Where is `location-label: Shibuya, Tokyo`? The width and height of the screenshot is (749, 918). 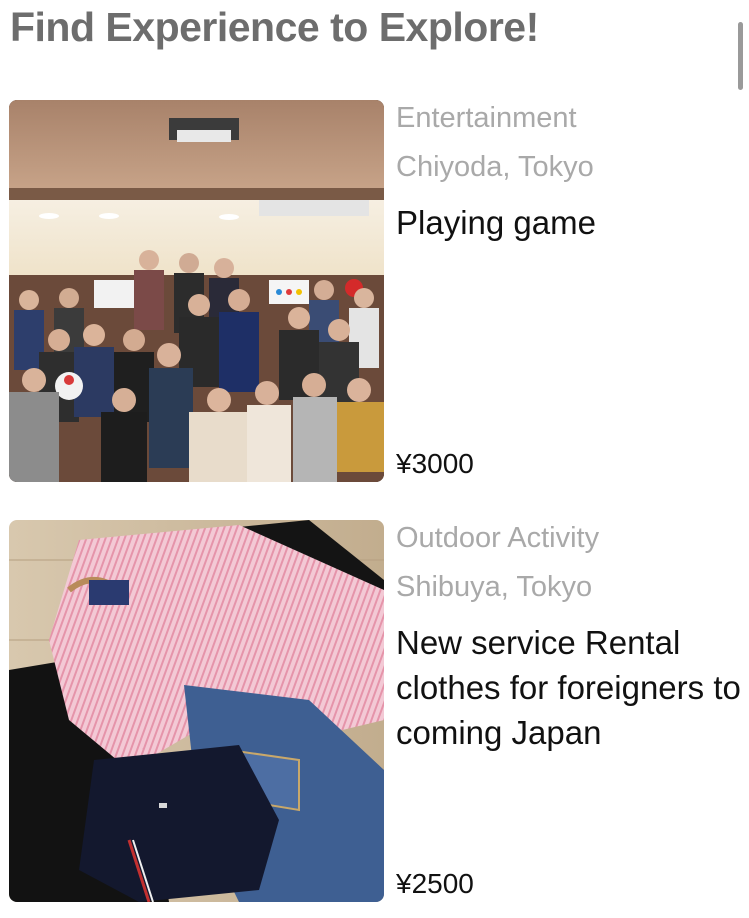 location-label: Shibuya, Tokyo is located at coordinates (494, 587).